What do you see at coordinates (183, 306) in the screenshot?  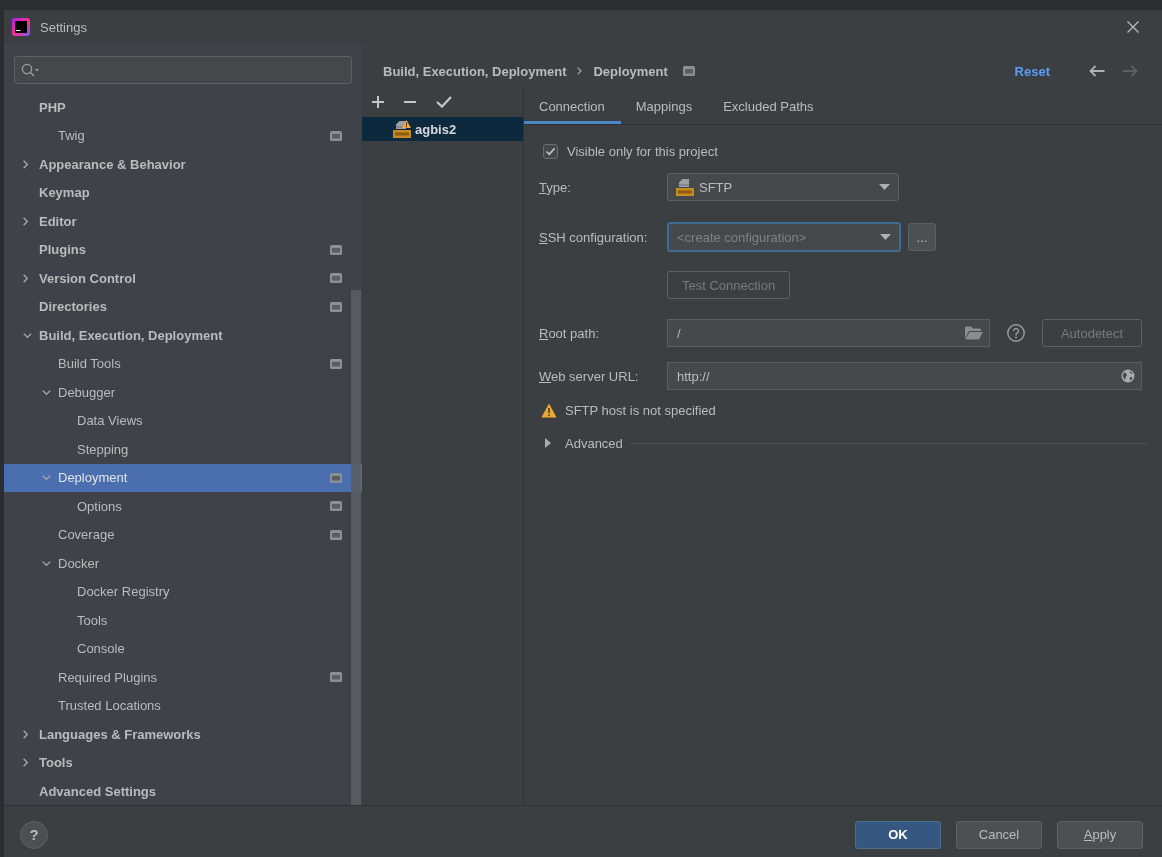 I see `tree-item: Directories` at bounding box center [183, 306].